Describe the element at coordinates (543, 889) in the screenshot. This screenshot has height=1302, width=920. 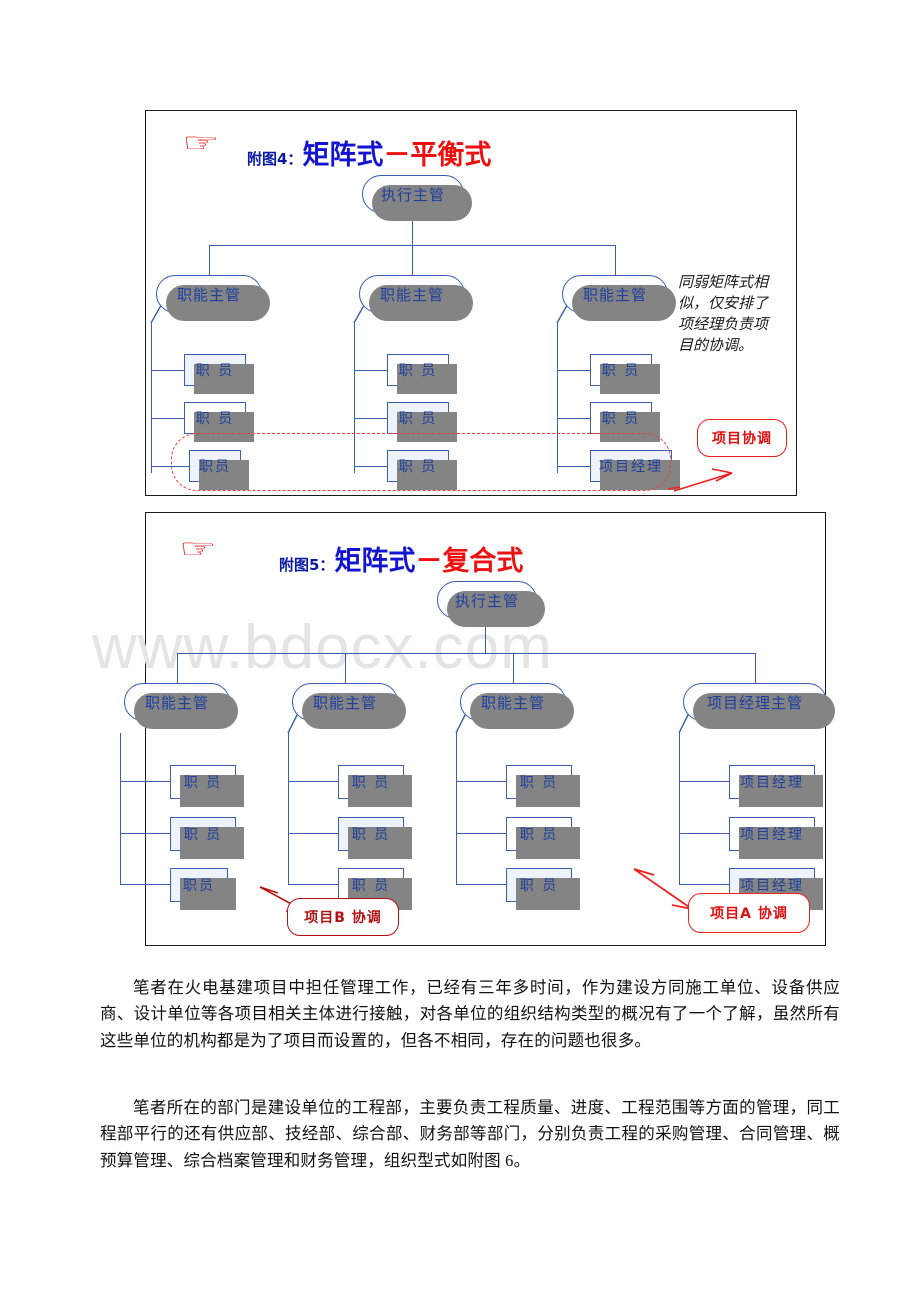
I see `node-staff-c3-r3: 职 员` at that location.